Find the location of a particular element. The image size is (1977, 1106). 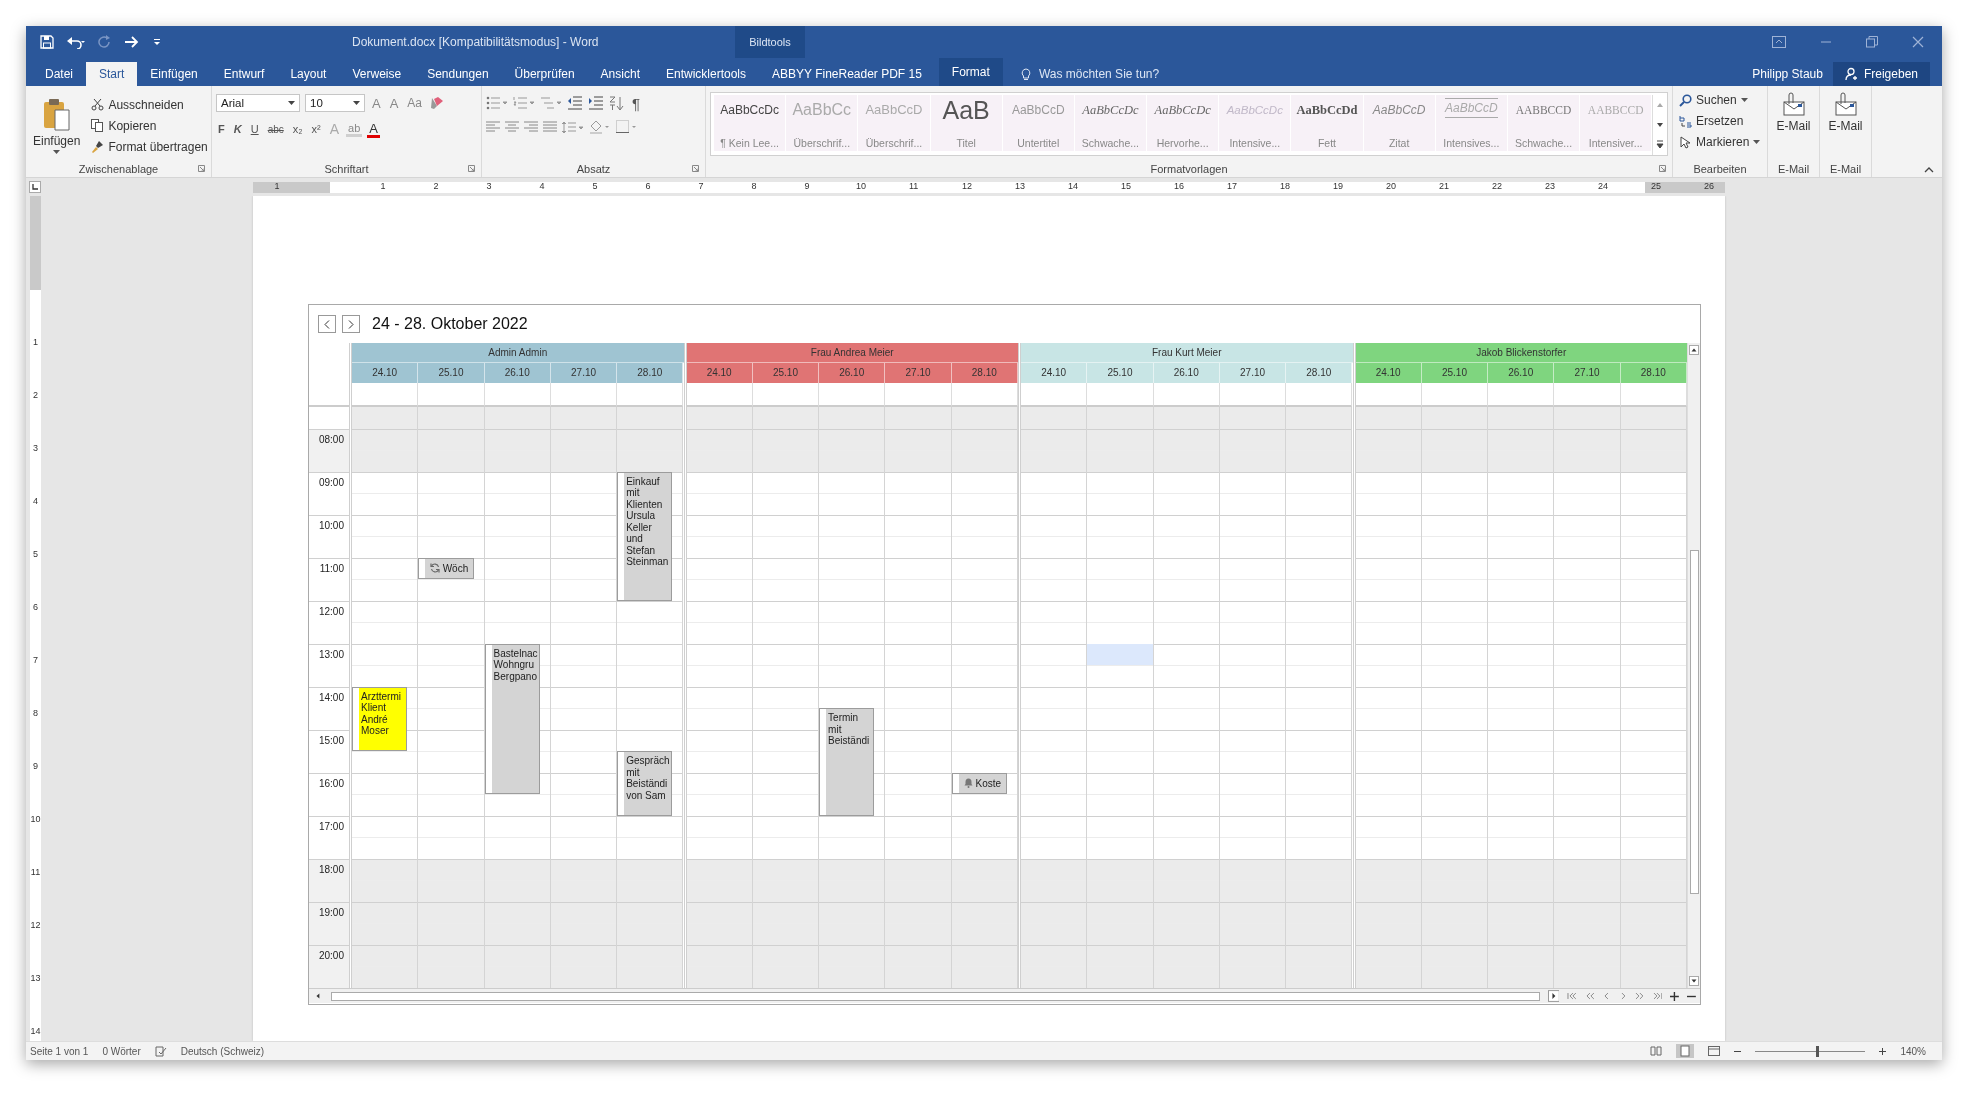

share-button: Freigeben is located at coordinates (1881, 74).